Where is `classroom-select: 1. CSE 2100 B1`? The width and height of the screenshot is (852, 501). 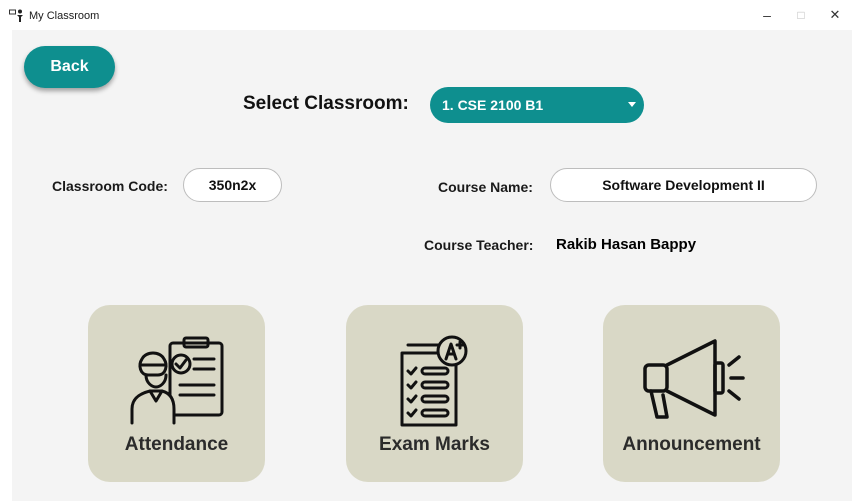
classroom-select: 1. CSE 2100 B1 is located at coordinates (537, 105).